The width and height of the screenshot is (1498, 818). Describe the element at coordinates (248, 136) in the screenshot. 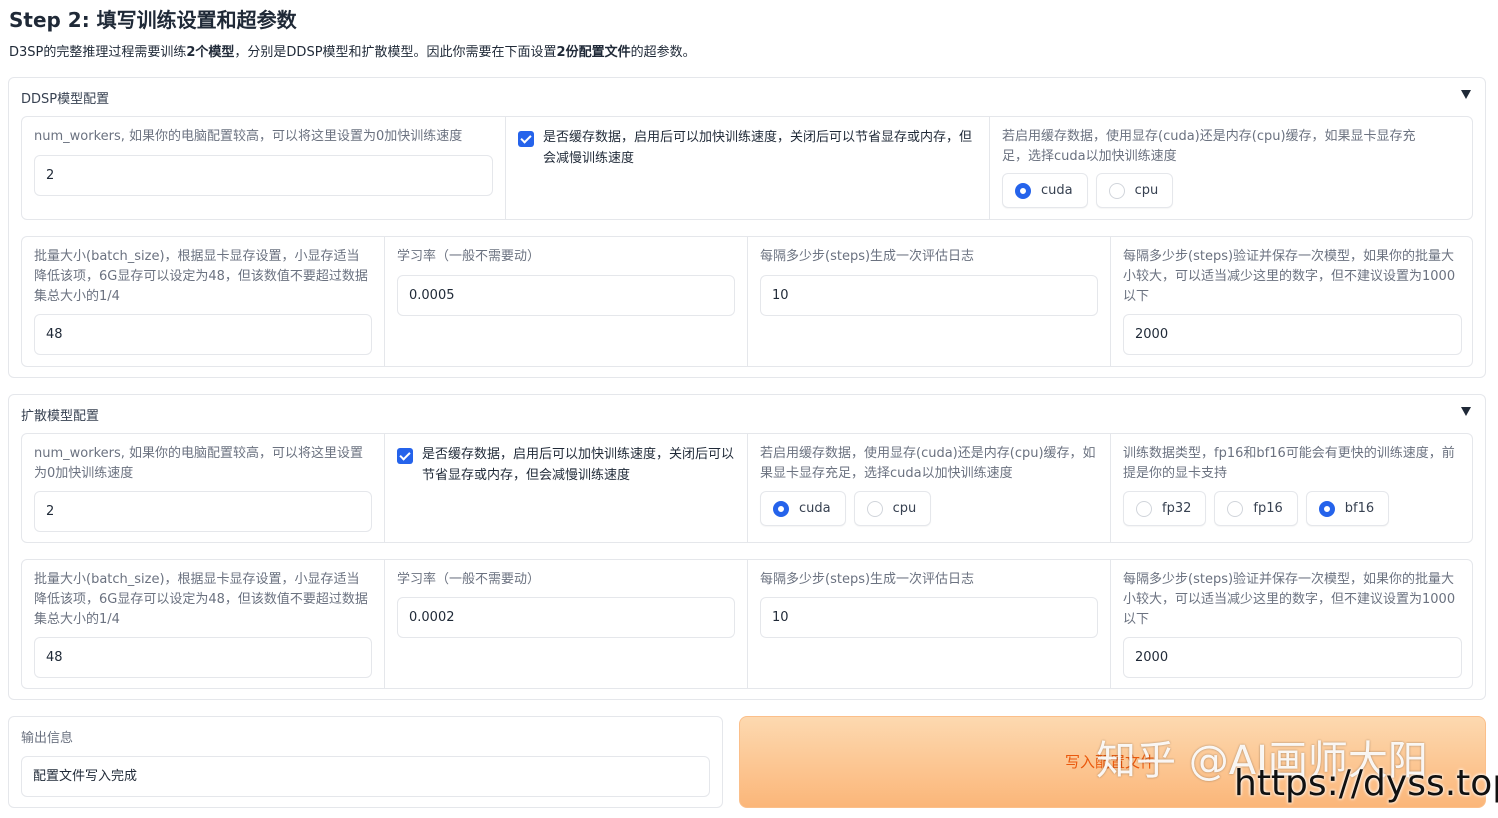

I see `ddsp-num-workers-label: num_workers, 如果你的电脑配置较高，可以将这里设置为0加快训练速度` at that location.